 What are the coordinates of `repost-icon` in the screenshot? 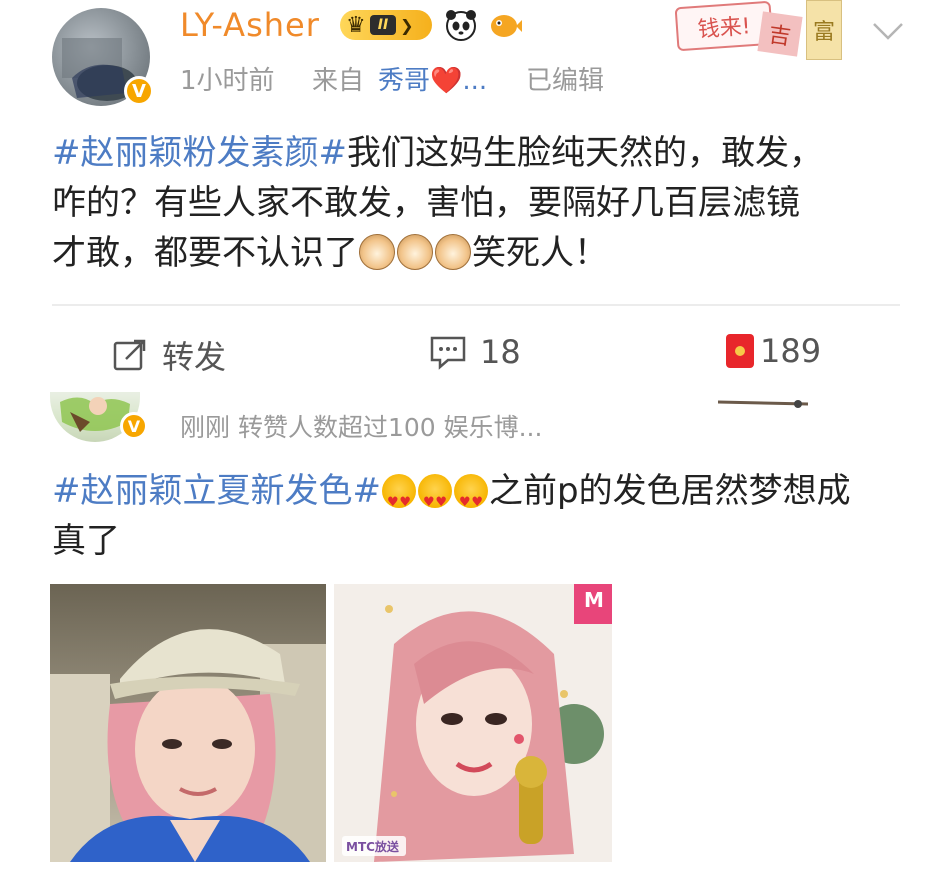 It's located at (129, 355).